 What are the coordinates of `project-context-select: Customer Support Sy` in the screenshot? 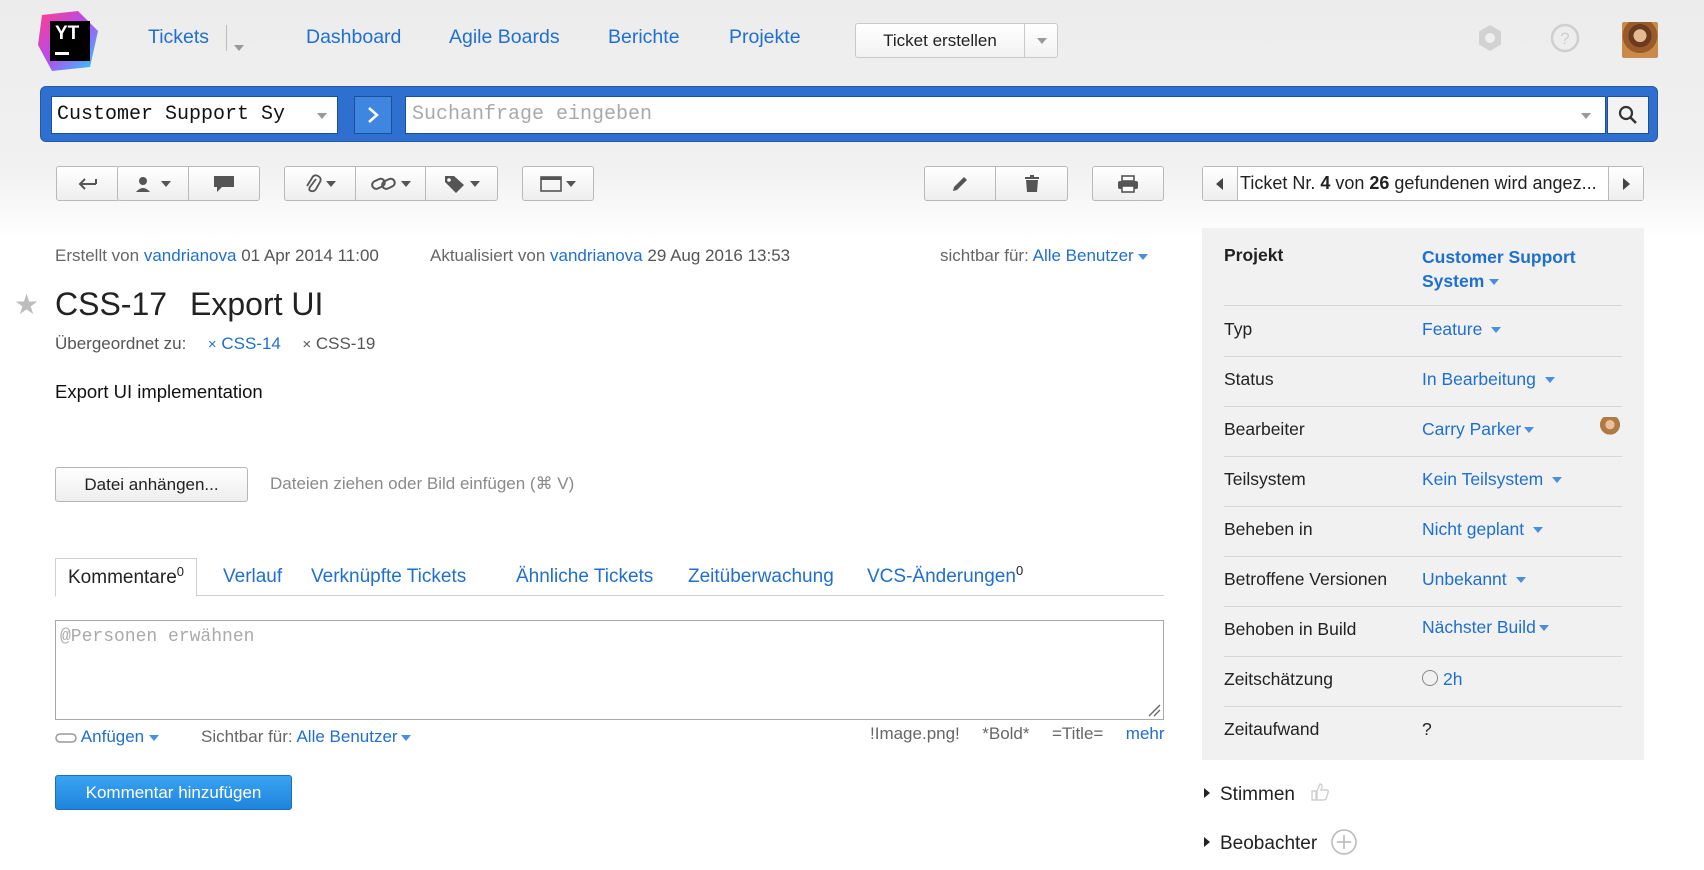 It's located at (194, 115).